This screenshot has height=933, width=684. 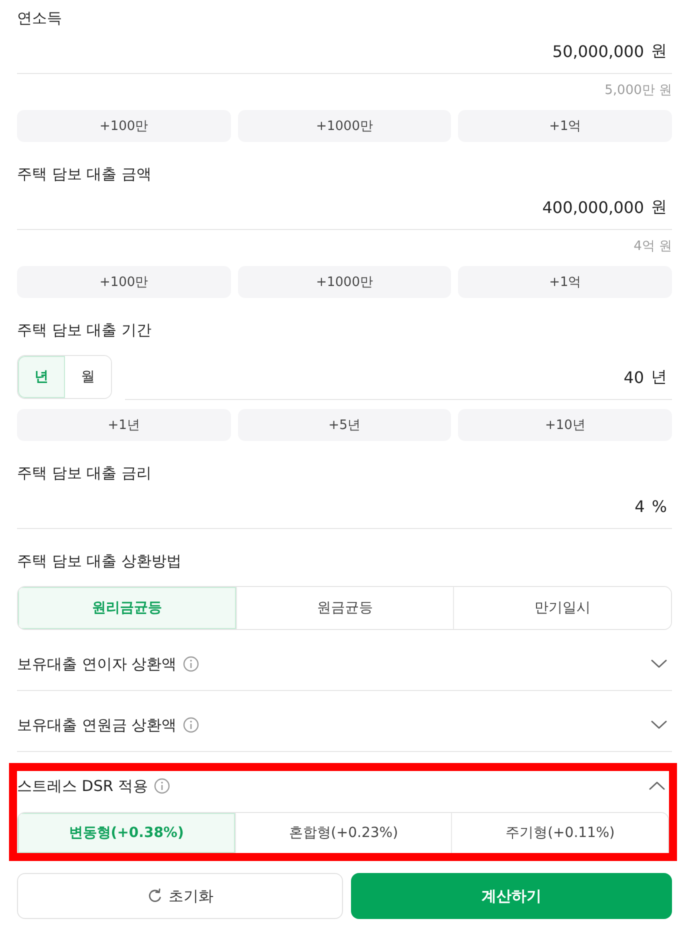 I want to click on chevron-up-icon, so click(x=657, y=786).